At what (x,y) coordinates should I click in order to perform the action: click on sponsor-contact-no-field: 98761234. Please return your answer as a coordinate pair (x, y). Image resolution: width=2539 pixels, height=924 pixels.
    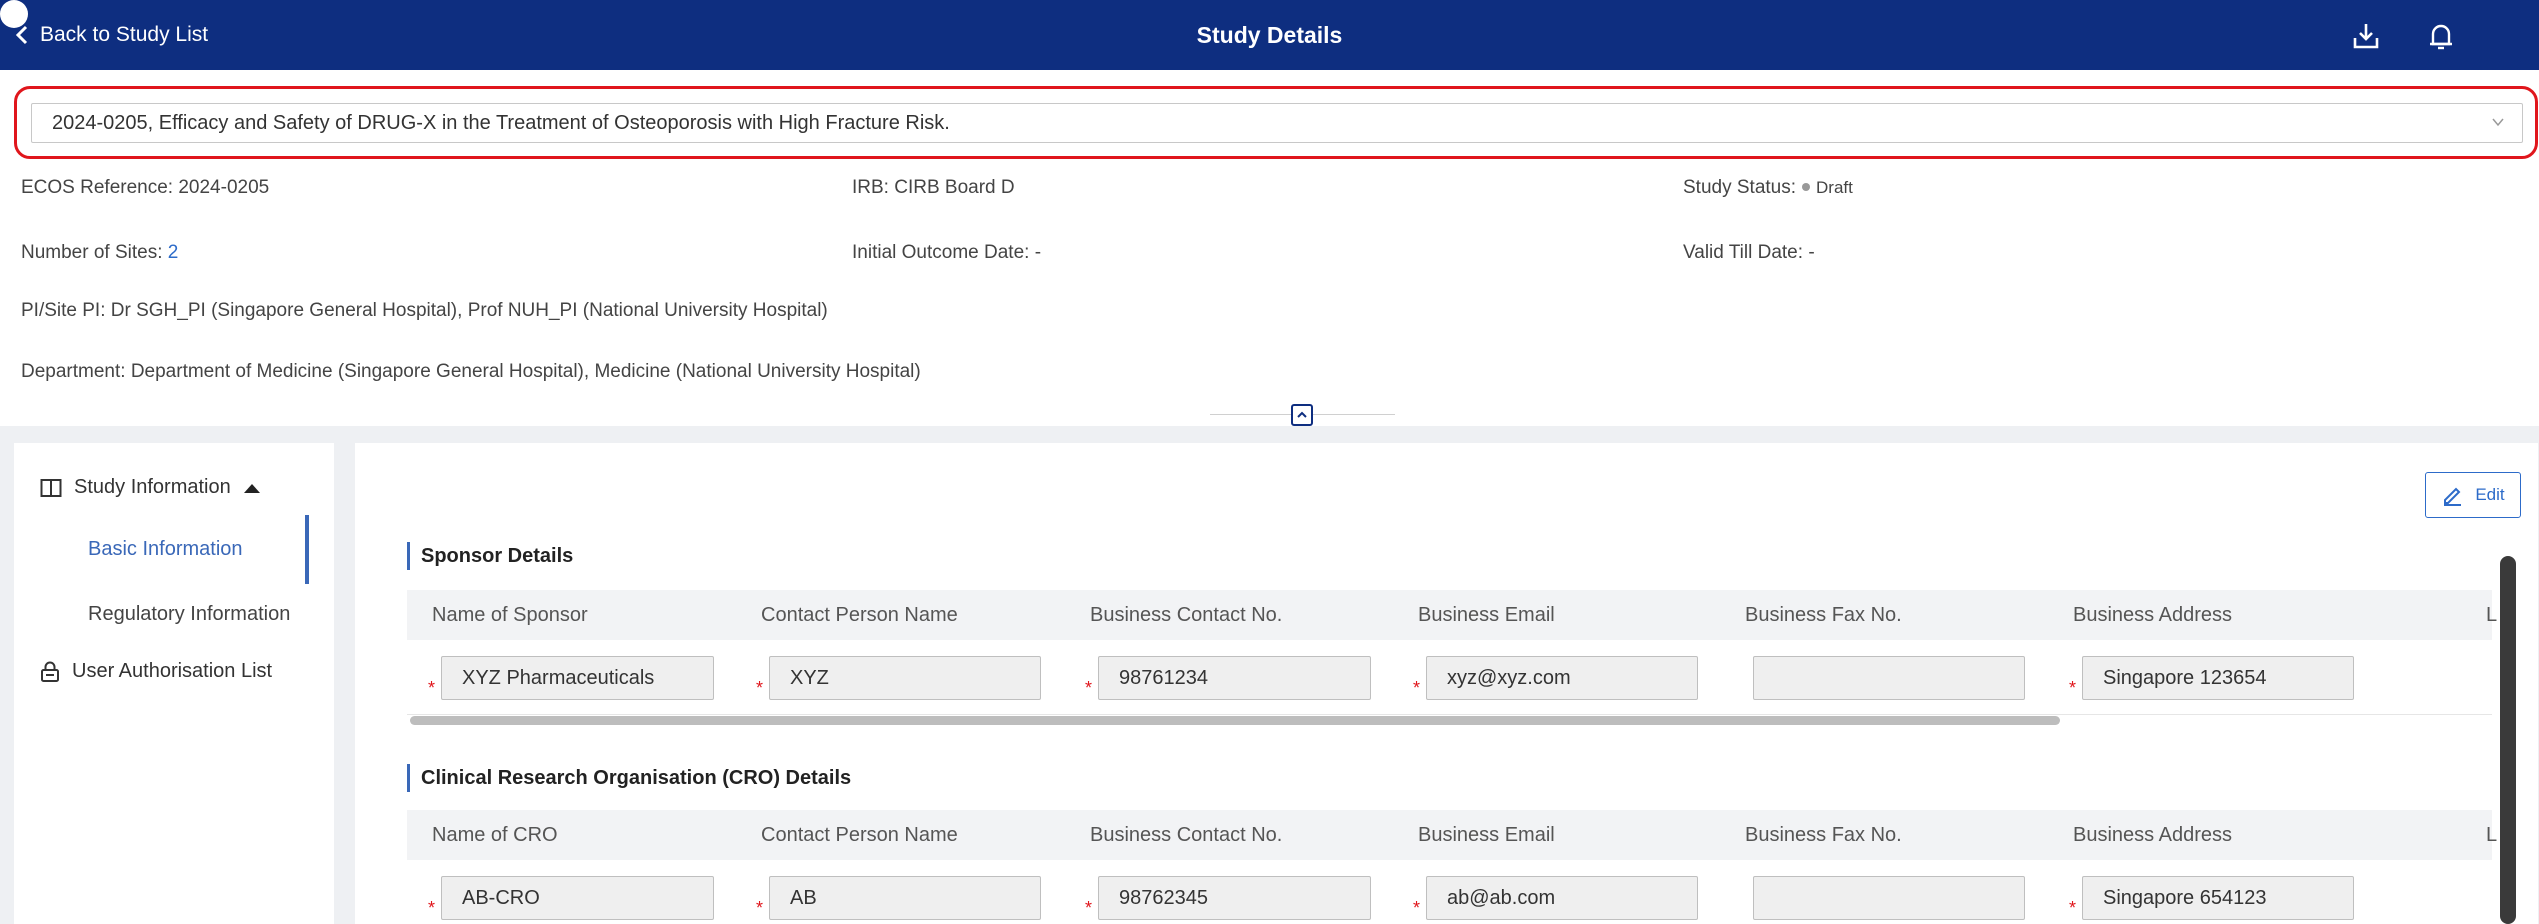
    Looking at the image, I should click on (1234, 678).